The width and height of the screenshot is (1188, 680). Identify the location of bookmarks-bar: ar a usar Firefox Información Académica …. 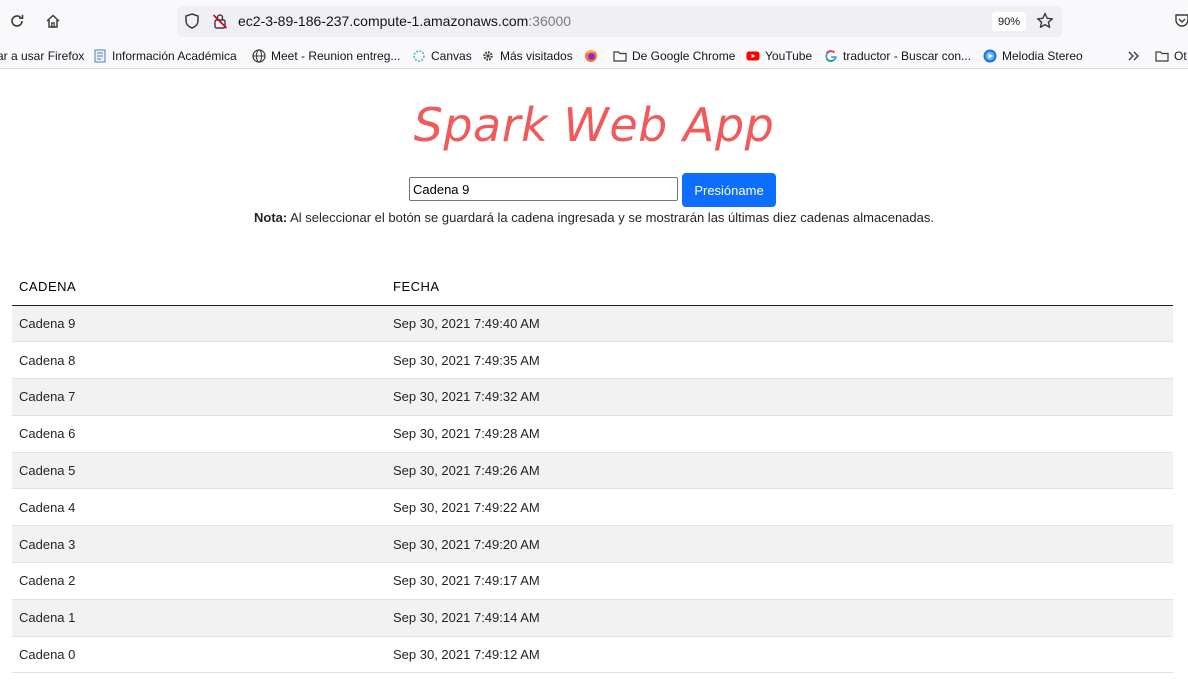
(594, 55).